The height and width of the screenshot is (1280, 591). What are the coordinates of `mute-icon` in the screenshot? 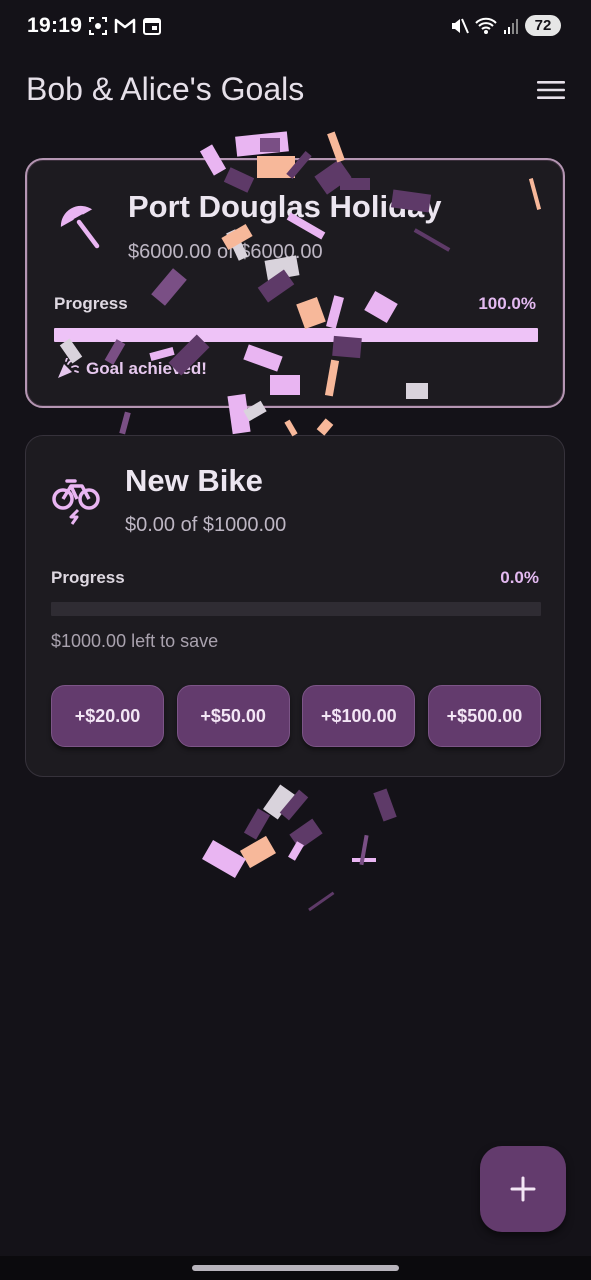 It's located at (460, 25).